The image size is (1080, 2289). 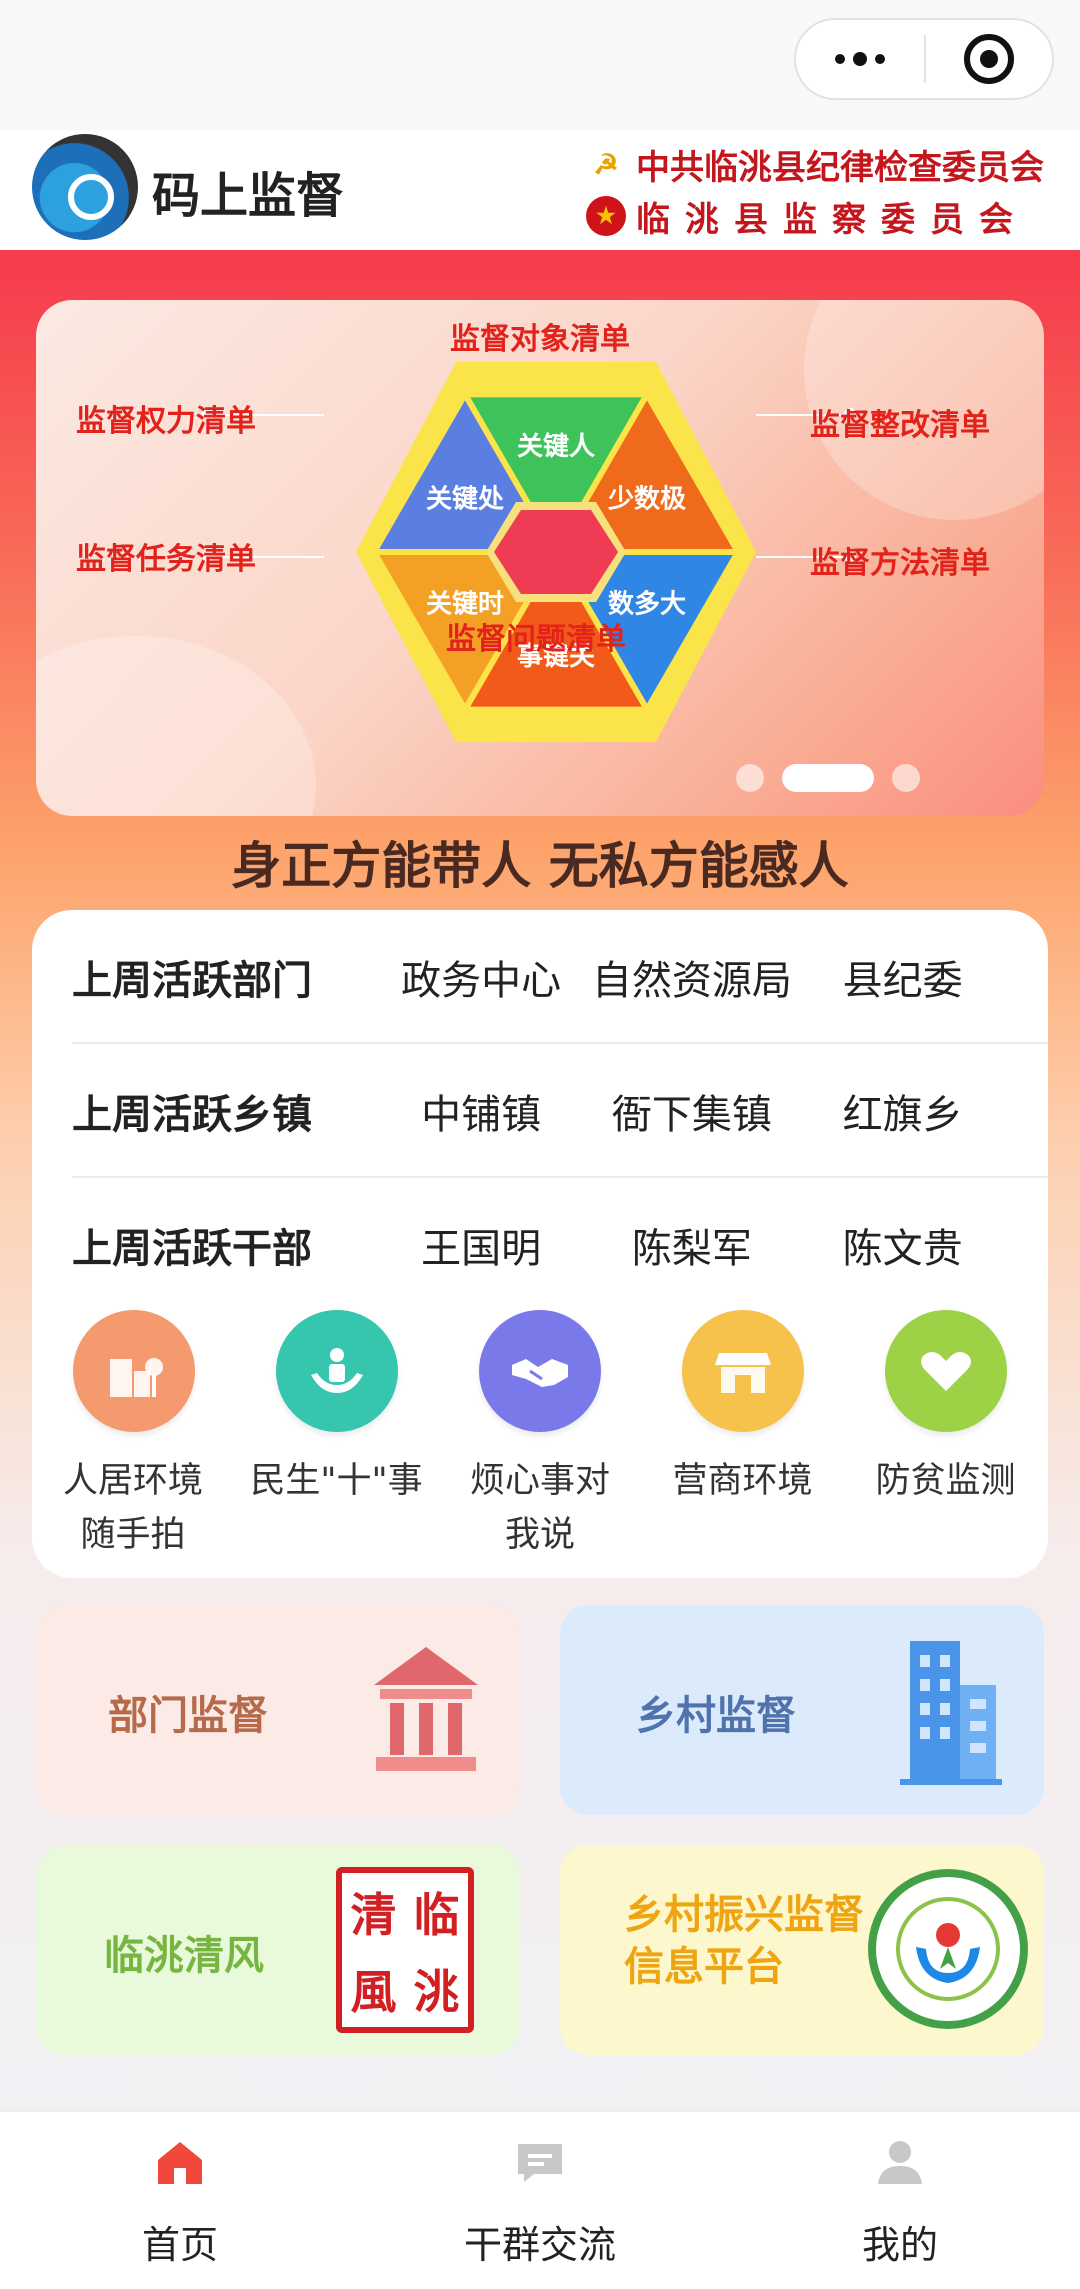 What do you see at coordinates (180, 2163) in the screenshot?
I see `home-icon` at bounding box center [180, 2163].